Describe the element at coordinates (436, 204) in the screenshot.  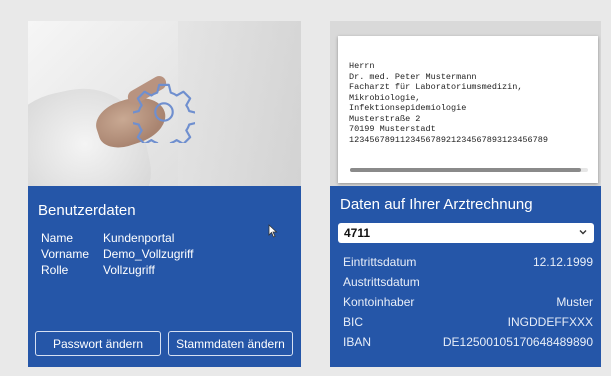
I see `invoice-data-title: Daten auf Ihrer Arztrechnung` at that location.